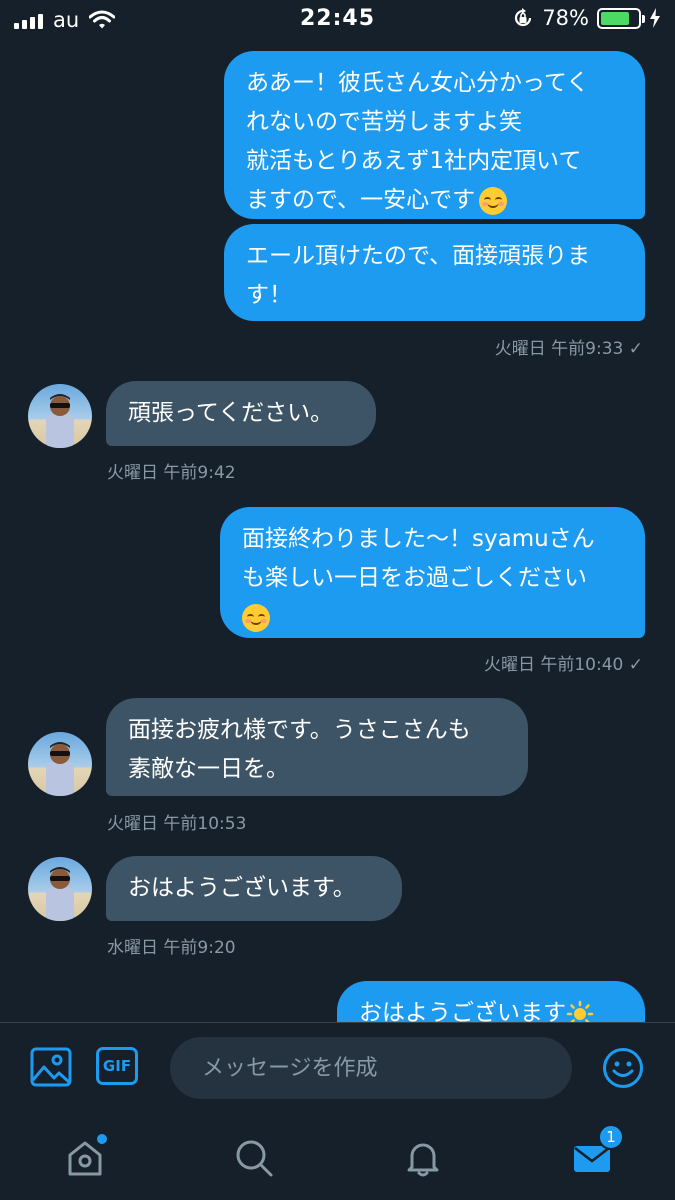 Image resolution: width=675 pixels, height=1200 pixels. I want to click on battery-percentage: 78%, so click(565, 18).